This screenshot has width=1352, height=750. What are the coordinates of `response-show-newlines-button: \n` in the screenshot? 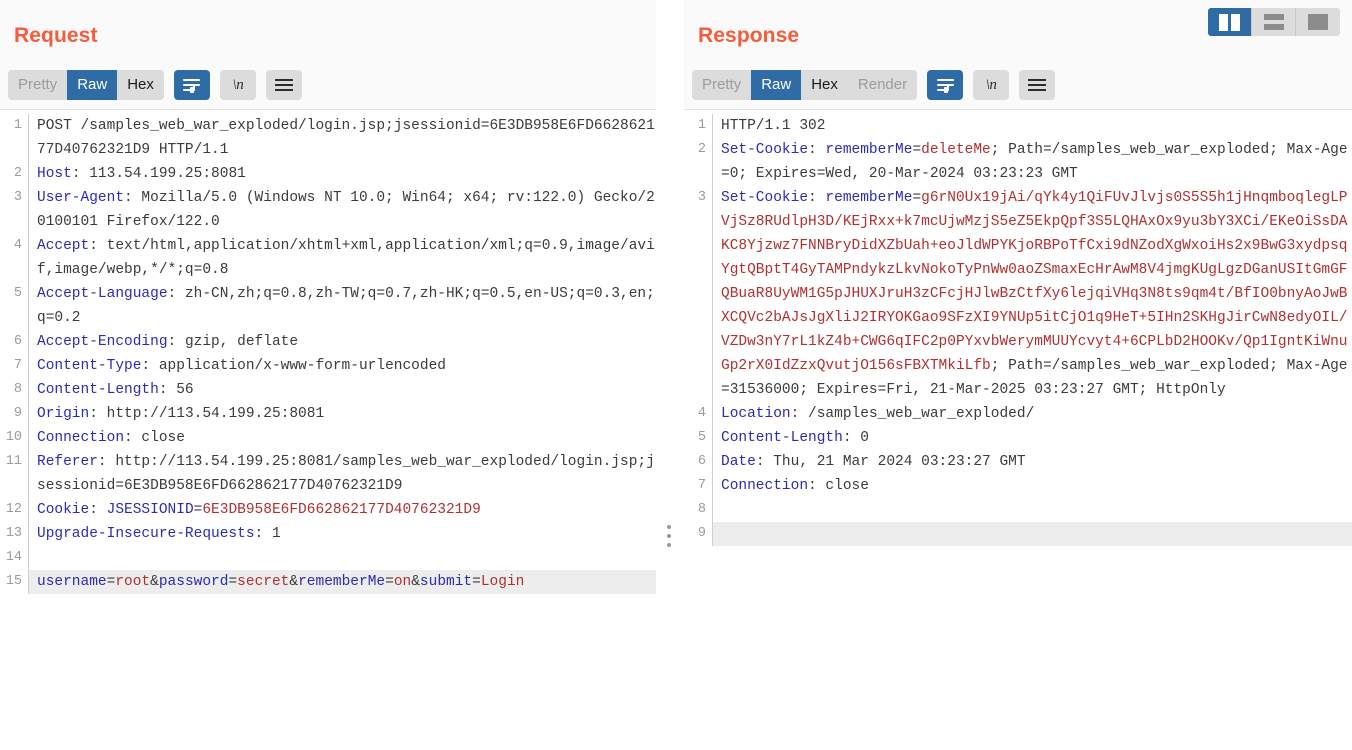 It's located at (991, 85).